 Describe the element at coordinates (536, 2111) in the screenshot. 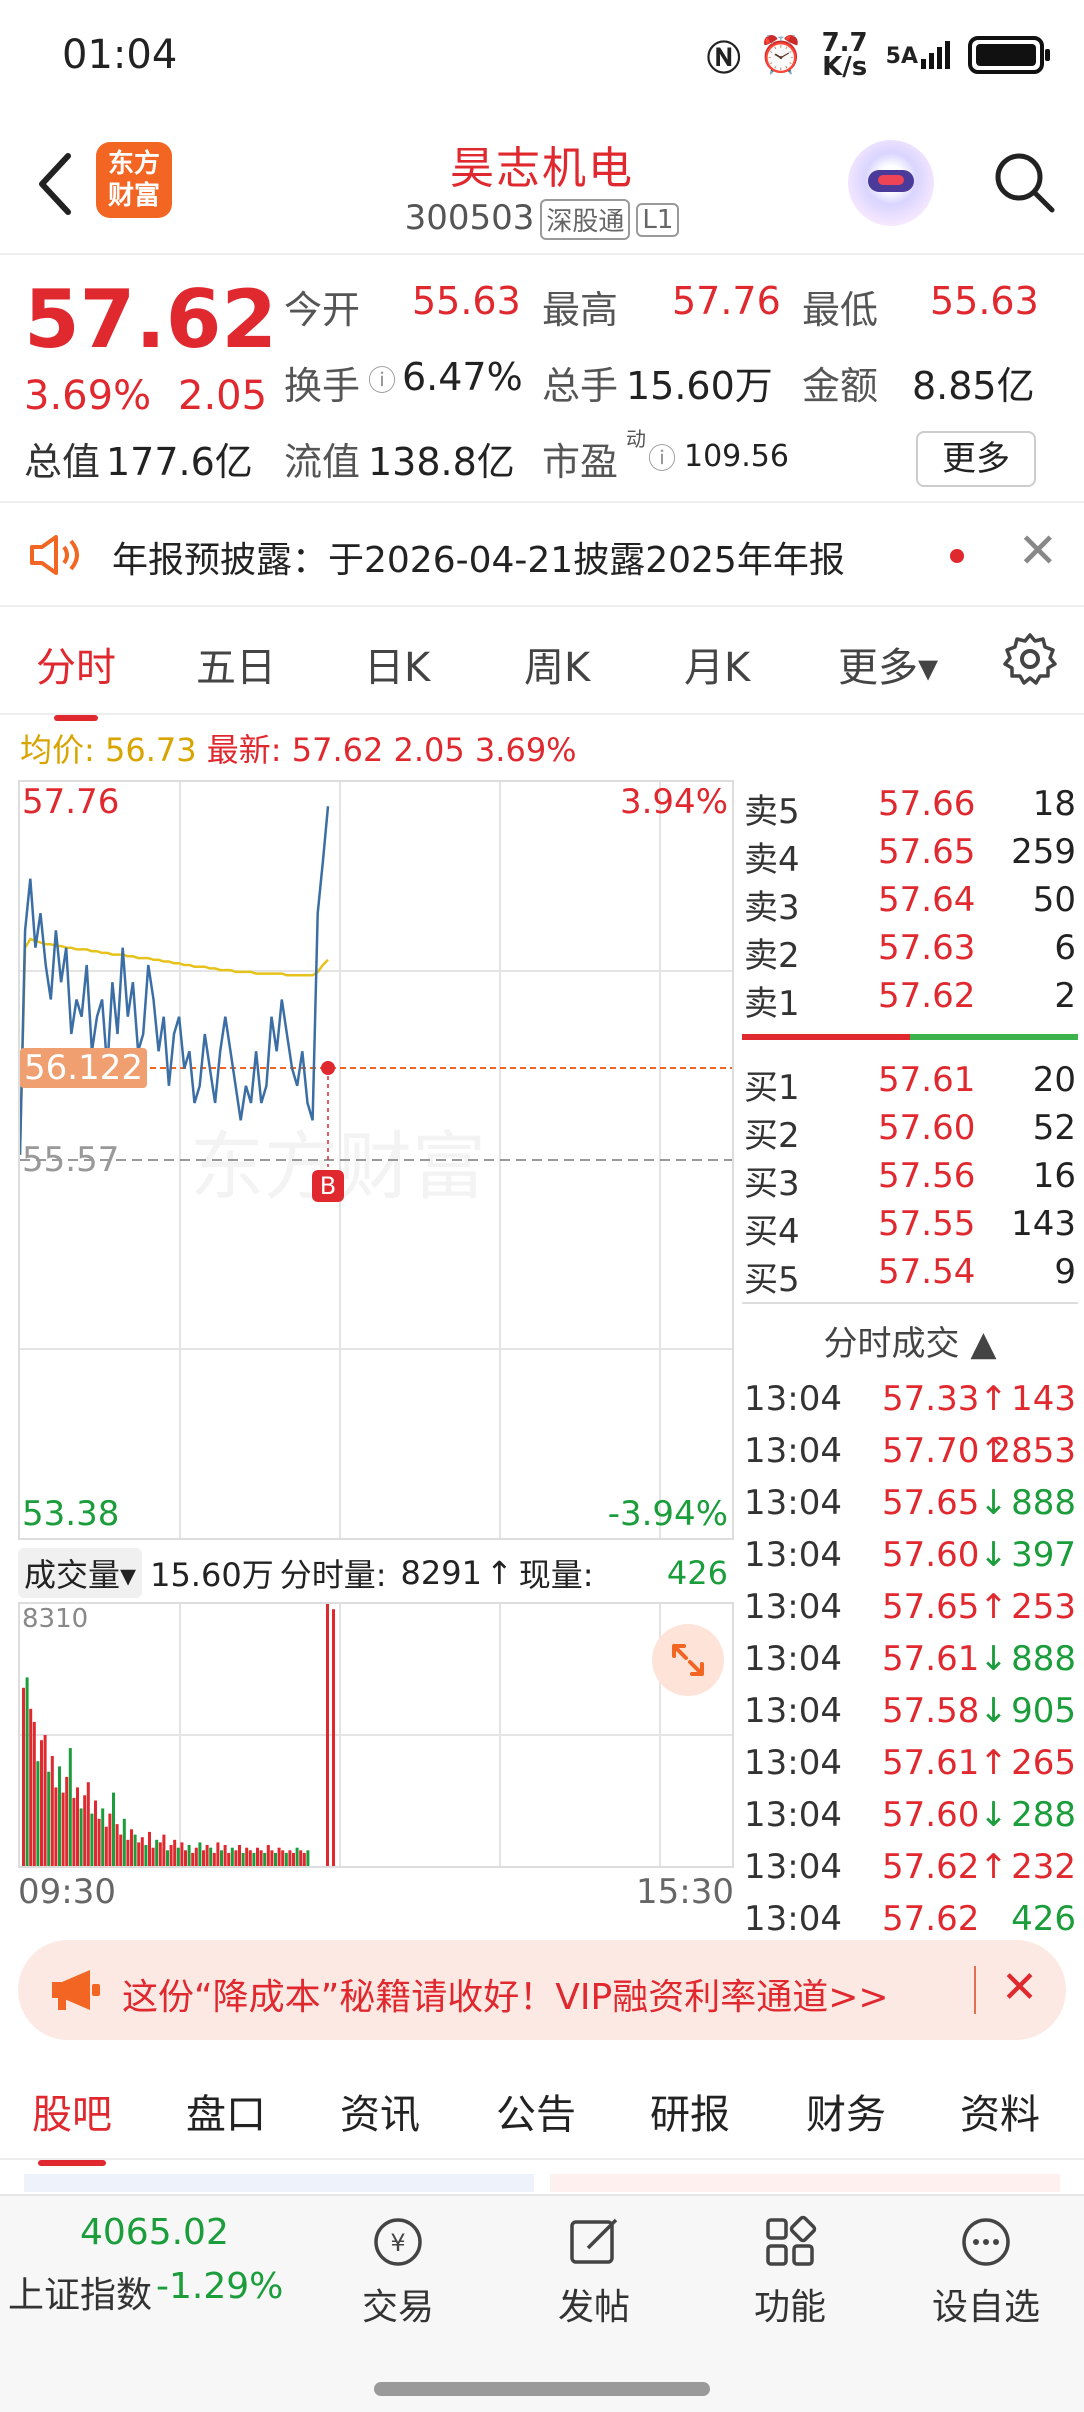

I see `tab-announcements: 公告` at that location.